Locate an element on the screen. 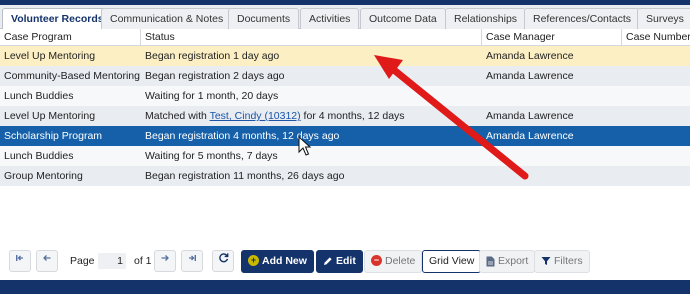  status-suffix: for 4 months, 12 days is located at coordinates (352, 116).